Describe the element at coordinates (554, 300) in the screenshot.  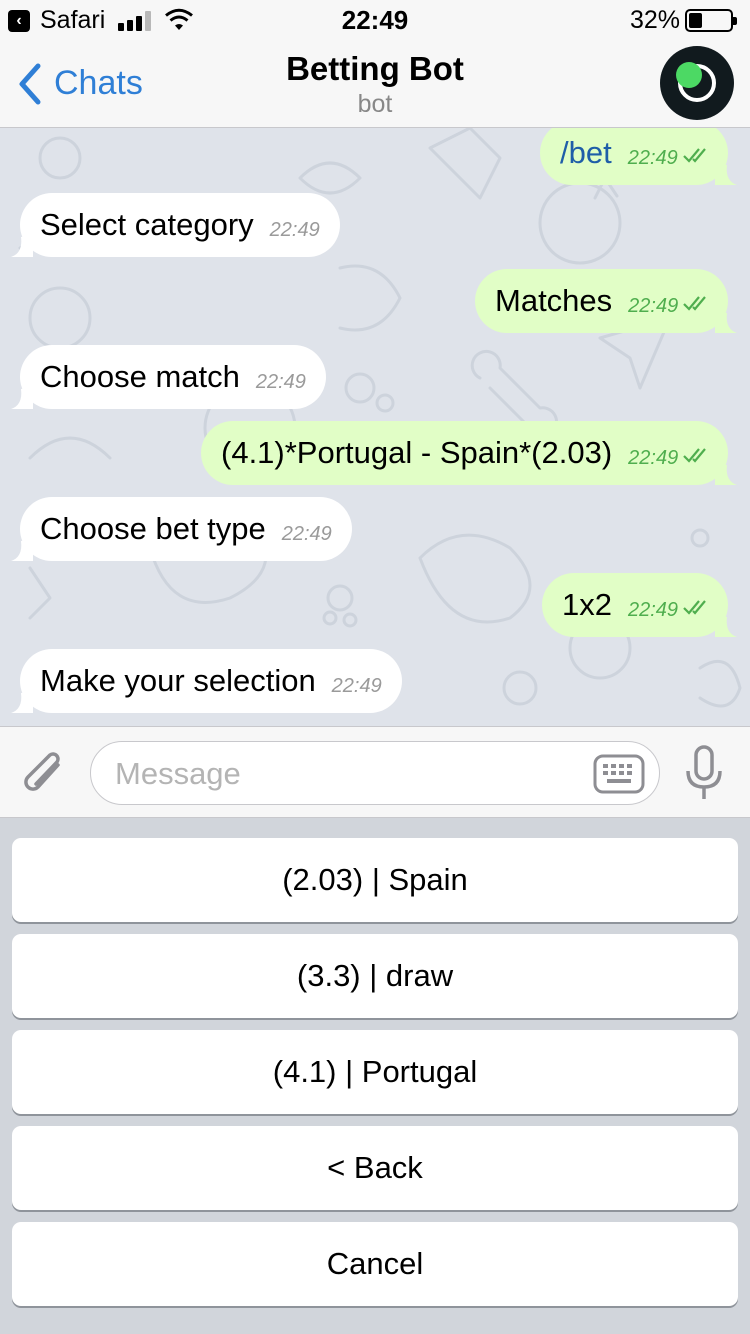
I see `message-text: Matches` at that location.